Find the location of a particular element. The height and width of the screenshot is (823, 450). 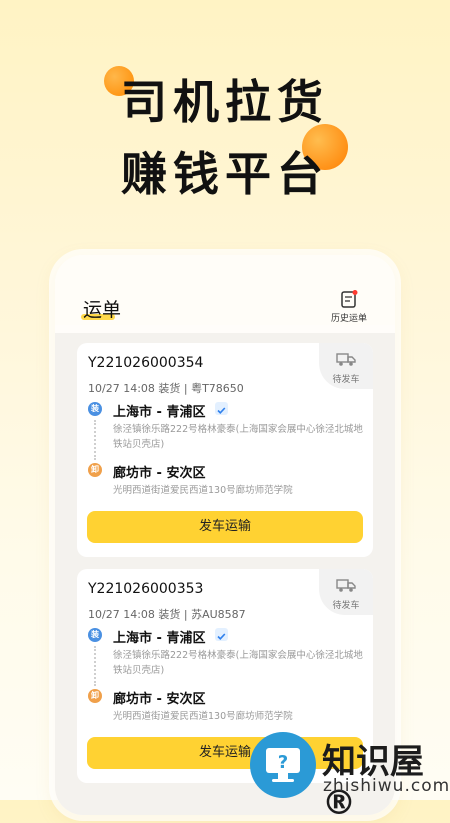

order-meta: 10/27 14:08 装货 | 粤T78650 is located at coordinates (166, 388).